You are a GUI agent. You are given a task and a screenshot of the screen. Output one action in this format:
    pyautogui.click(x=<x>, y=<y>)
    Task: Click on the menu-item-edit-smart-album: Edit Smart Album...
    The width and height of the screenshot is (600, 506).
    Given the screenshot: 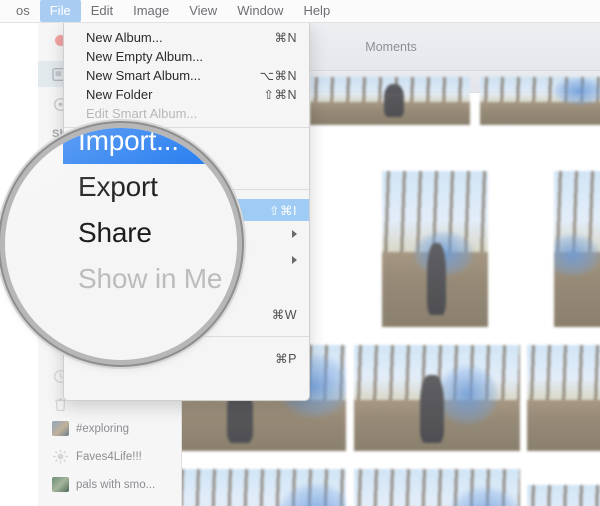 What is the action you would take?
    pyautogui.click(x=186, y=113)
    